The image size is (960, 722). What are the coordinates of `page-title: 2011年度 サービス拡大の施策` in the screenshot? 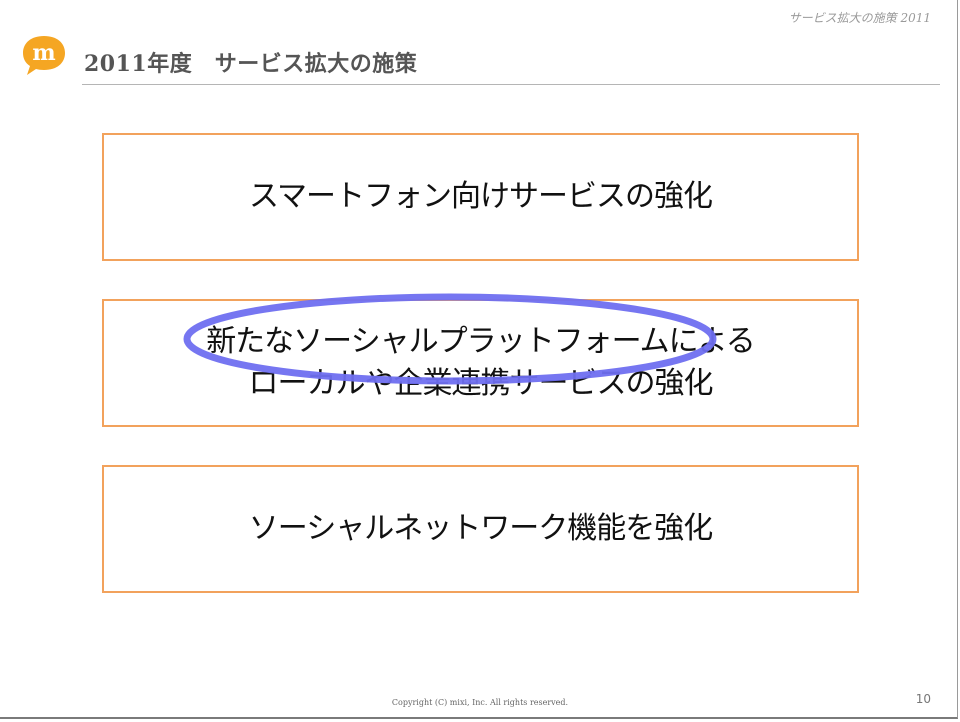 It's located at (251, 64).